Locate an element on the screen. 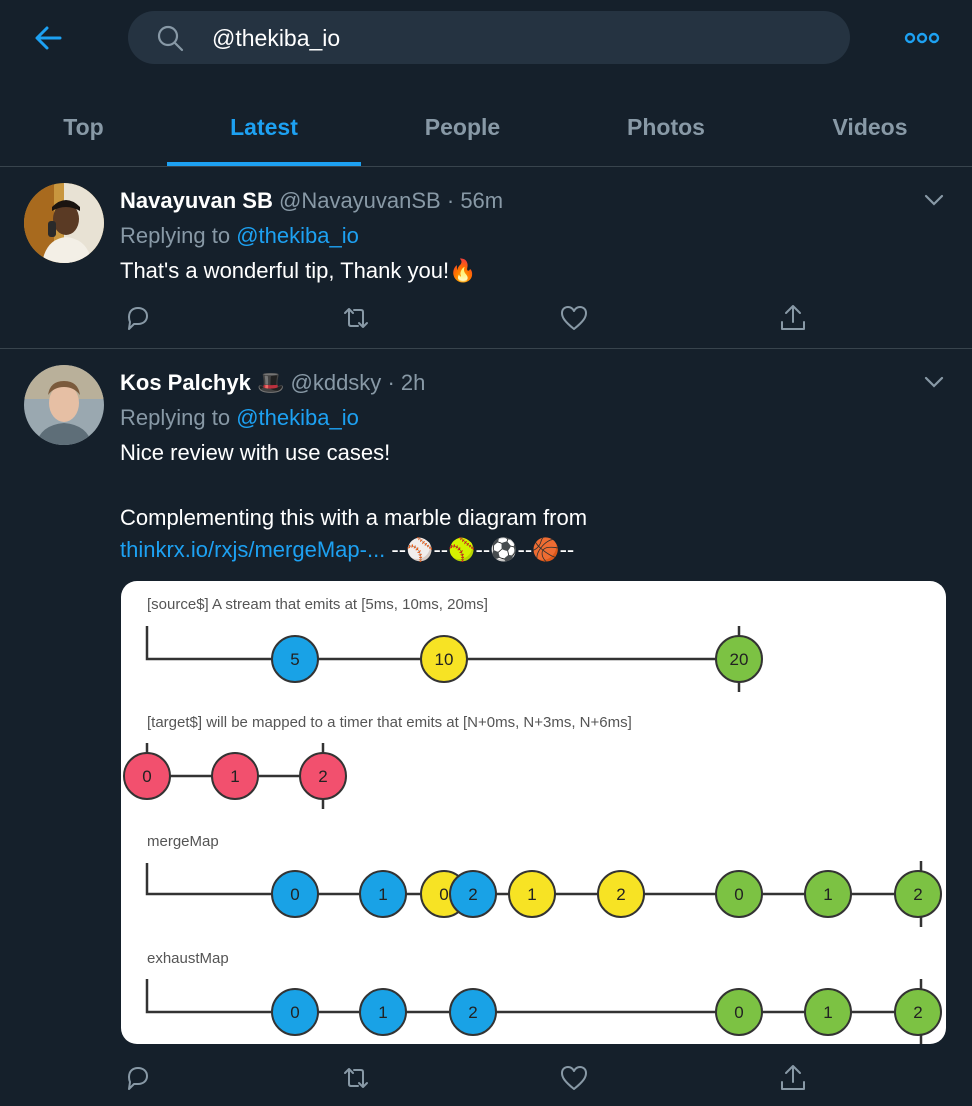  back-button is located at coordinates (50, 38).